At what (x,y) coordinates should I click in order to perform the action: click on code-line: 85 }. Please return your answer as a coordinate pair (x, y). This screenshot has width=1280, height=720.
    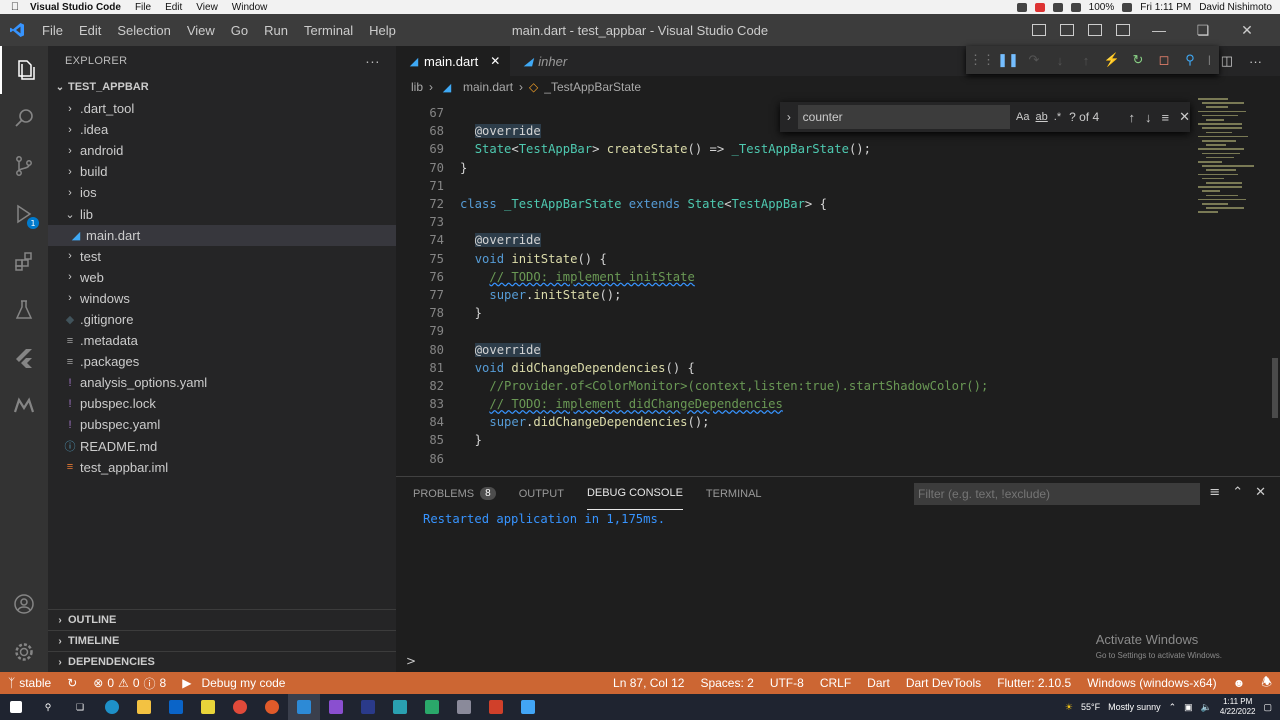
    Looking at the image, I should click on (791, 440).